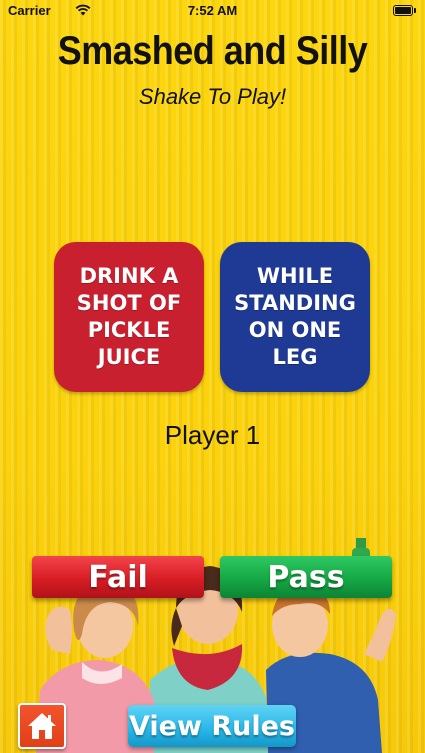 The image size is (425, 753). What do you see at coordinates (212, 96) in the screenshot?
I see `subtitle-instruction: Shake To Play!` at bounding box center [212, 96].